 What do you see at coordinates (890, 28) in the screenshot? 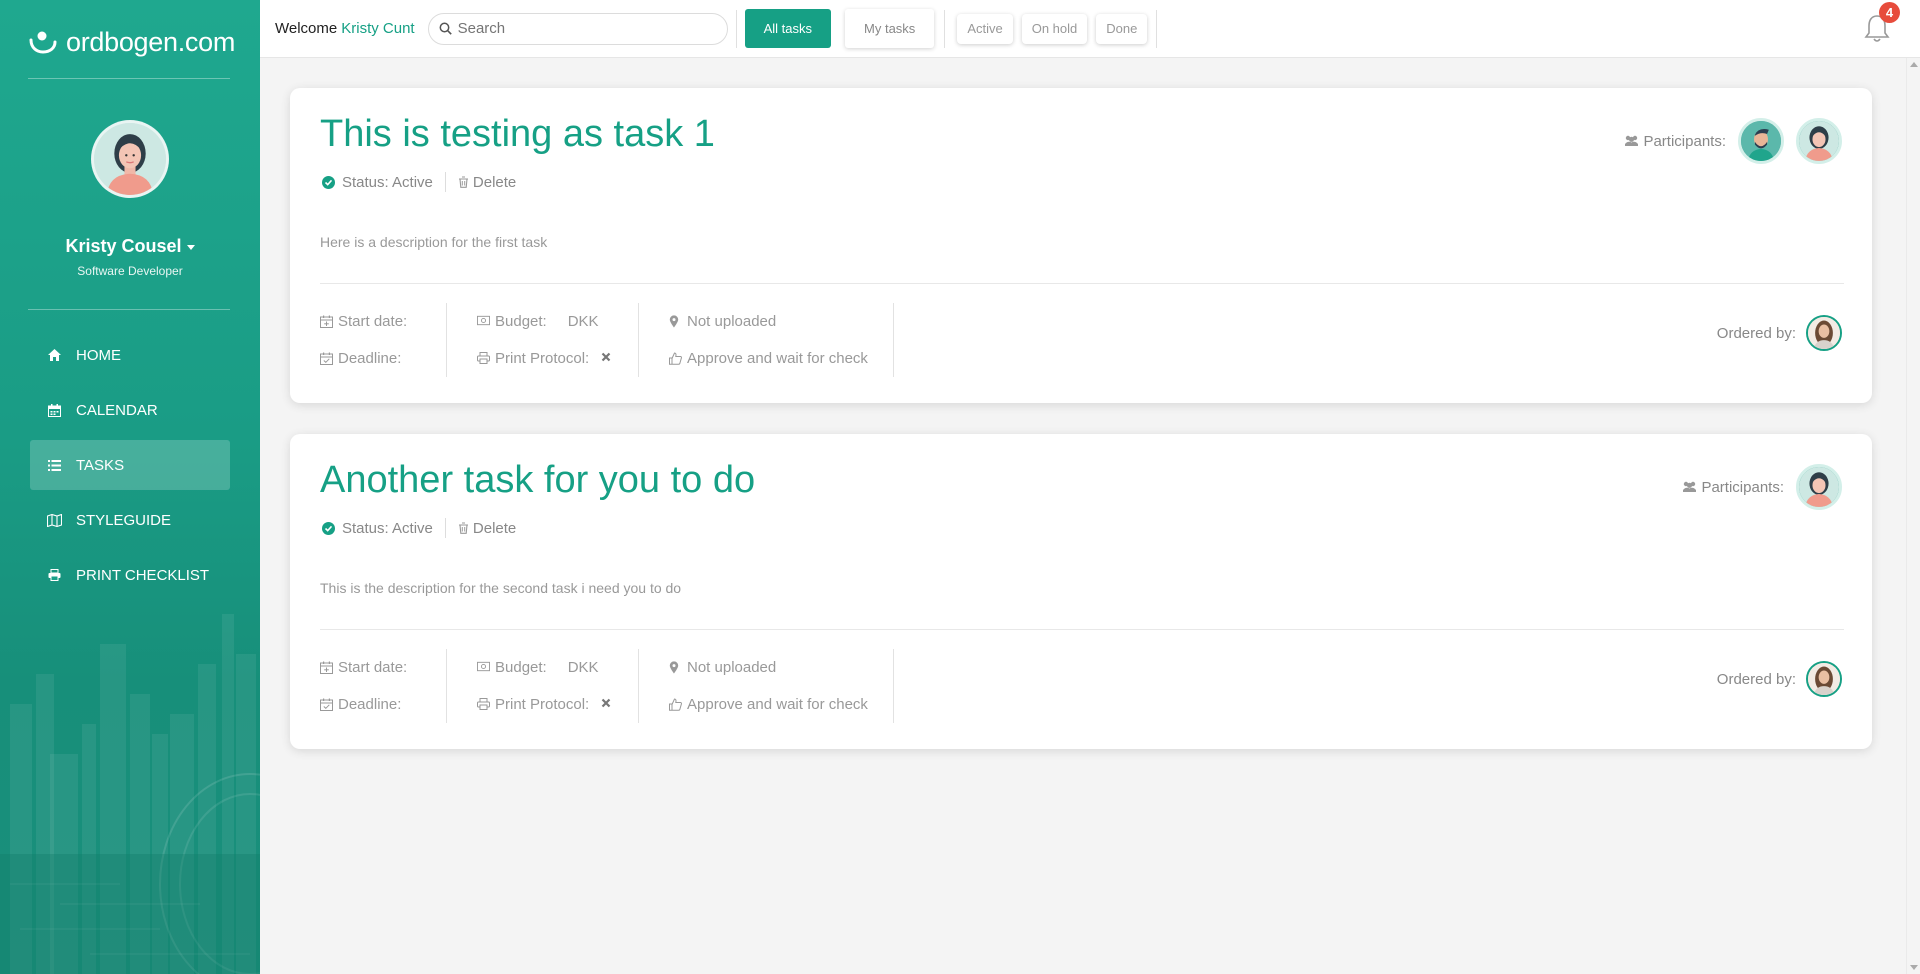
I see `my-tasks-button: My tasks` at bounding box center [890, 28].